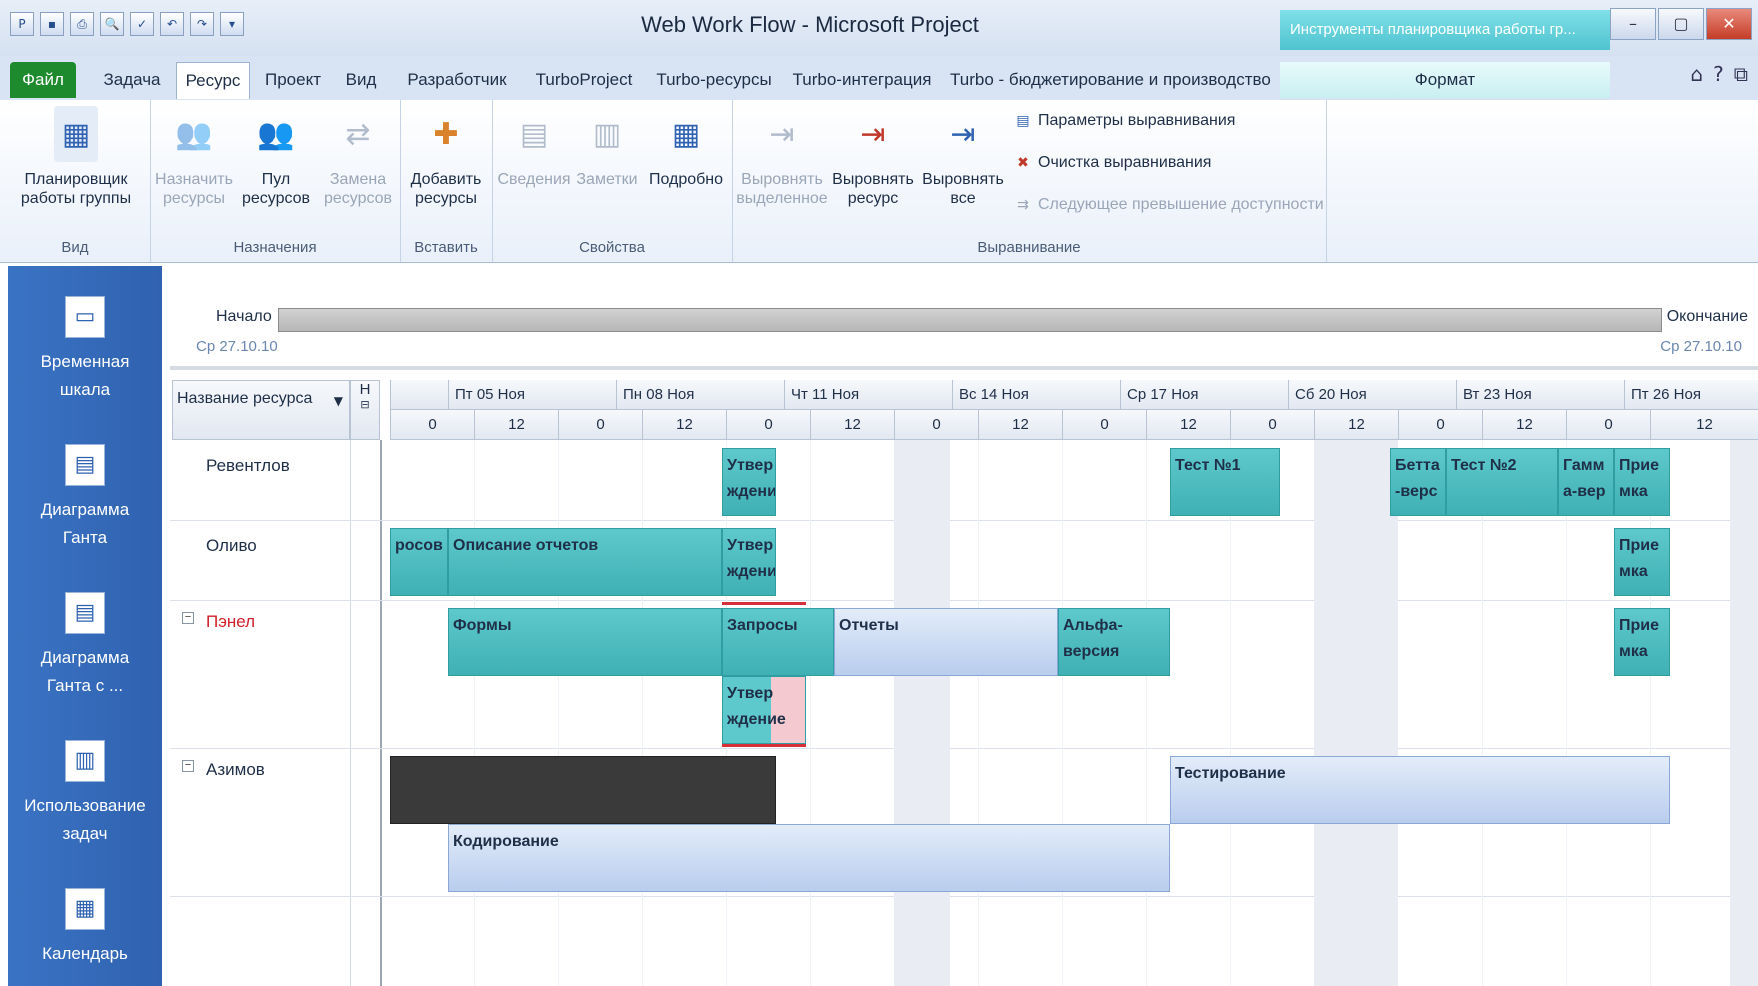 The height and width of the screenshot is (986, 1758). I want to click on tab-developer: Разработчик, so click(457, 80).